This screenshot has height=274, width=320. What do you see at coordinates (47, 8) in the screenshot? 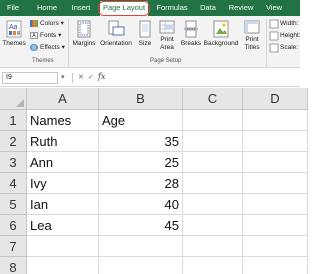
I see `tab-home: Home` at bounding box center [47, 8].